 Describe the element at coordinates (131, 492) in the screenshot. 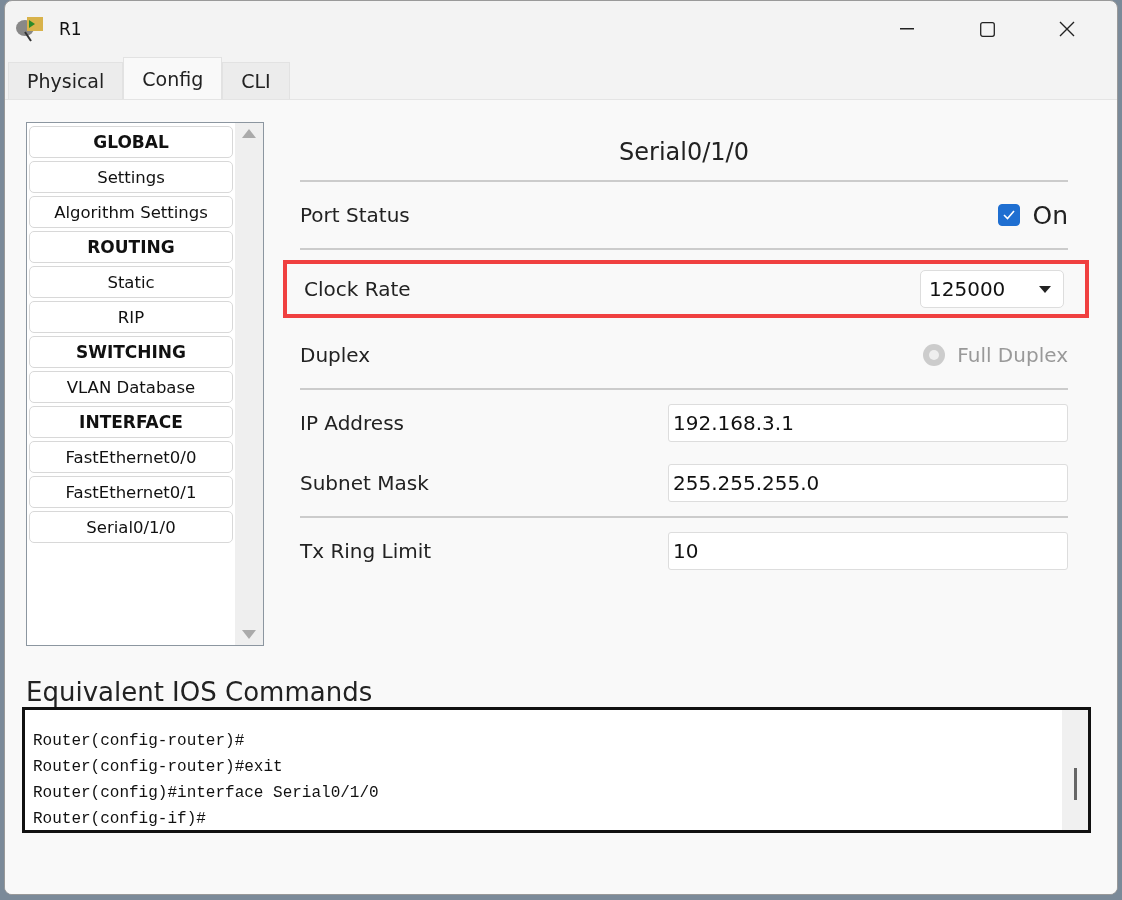

I see `sidebar-item: FastEthernet0/1` at that location.